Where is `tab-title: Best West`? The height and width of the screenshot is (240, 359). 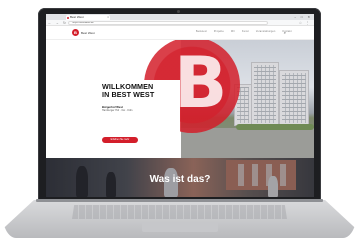
tab-title: Best West is located at coordinates (77, 17).